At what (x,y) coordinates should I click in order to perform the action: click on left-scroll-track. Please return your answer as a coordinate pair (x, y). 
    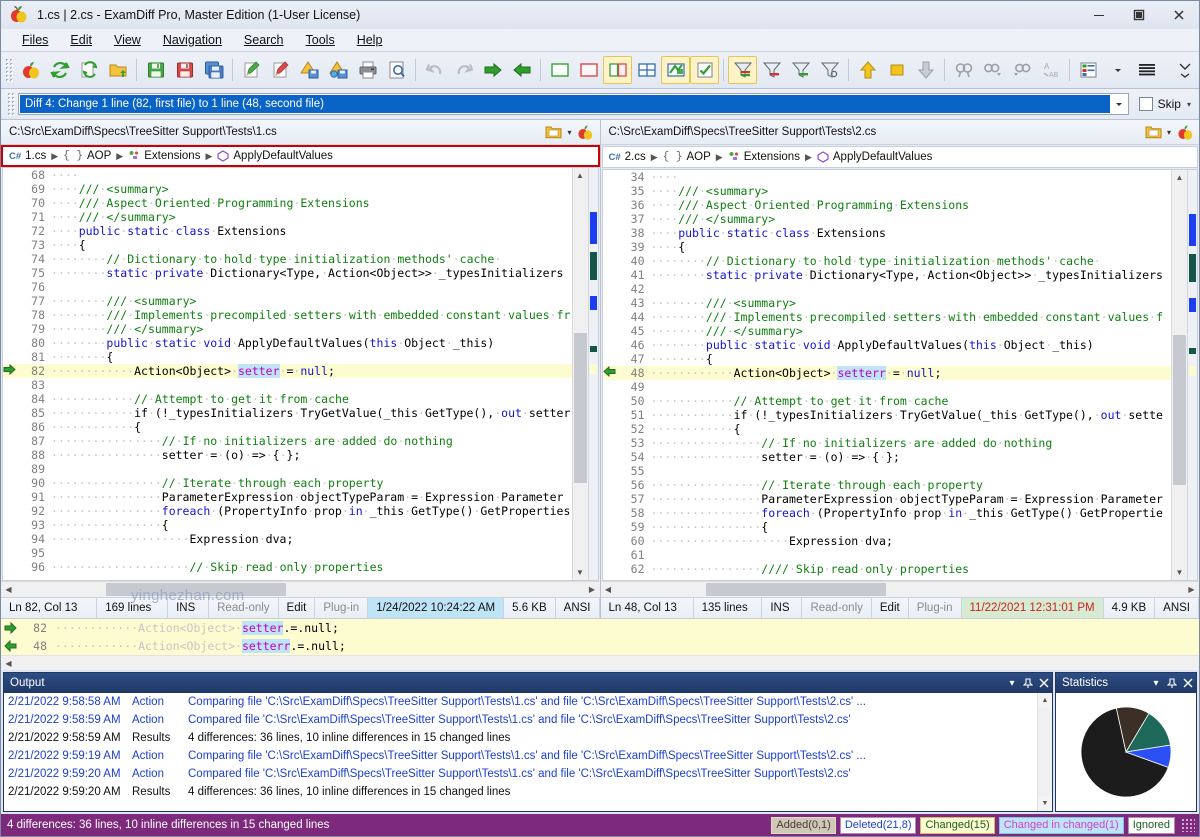
    Looking at the image, I should click on (580, 374).